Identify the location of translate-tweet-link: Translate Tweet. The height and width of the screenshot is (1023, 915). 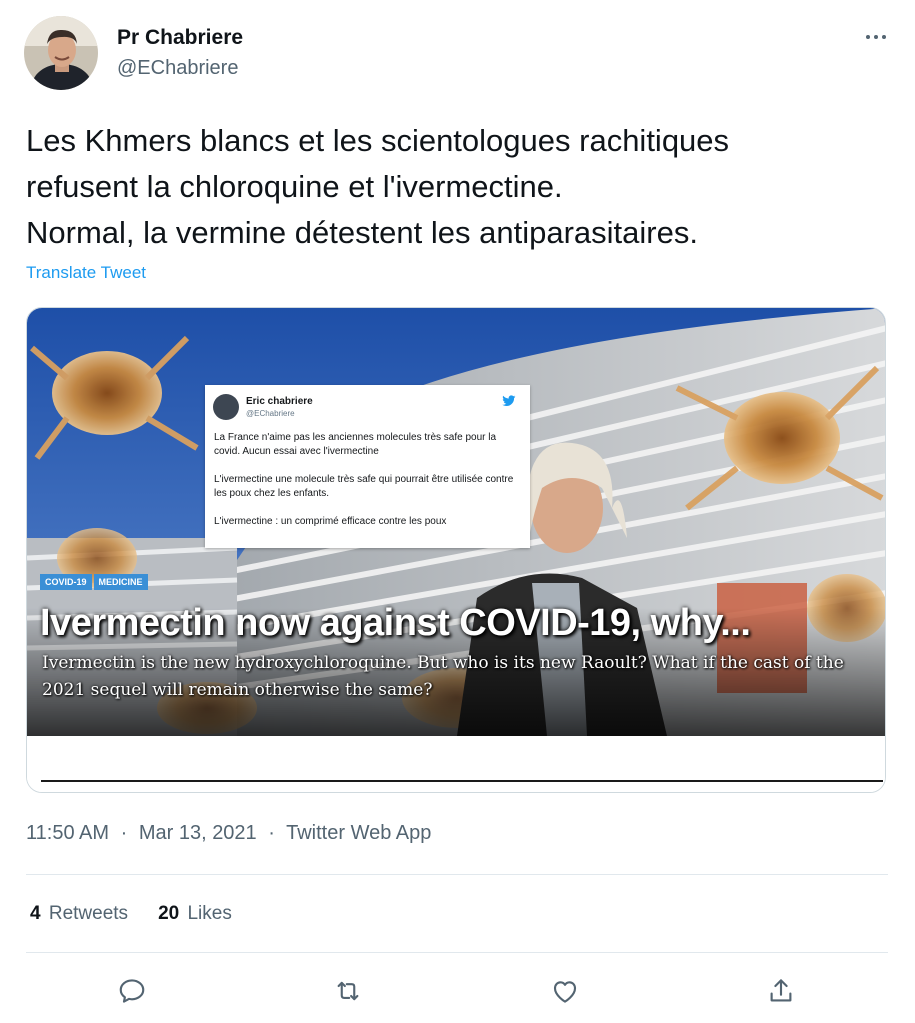
(86, 273).